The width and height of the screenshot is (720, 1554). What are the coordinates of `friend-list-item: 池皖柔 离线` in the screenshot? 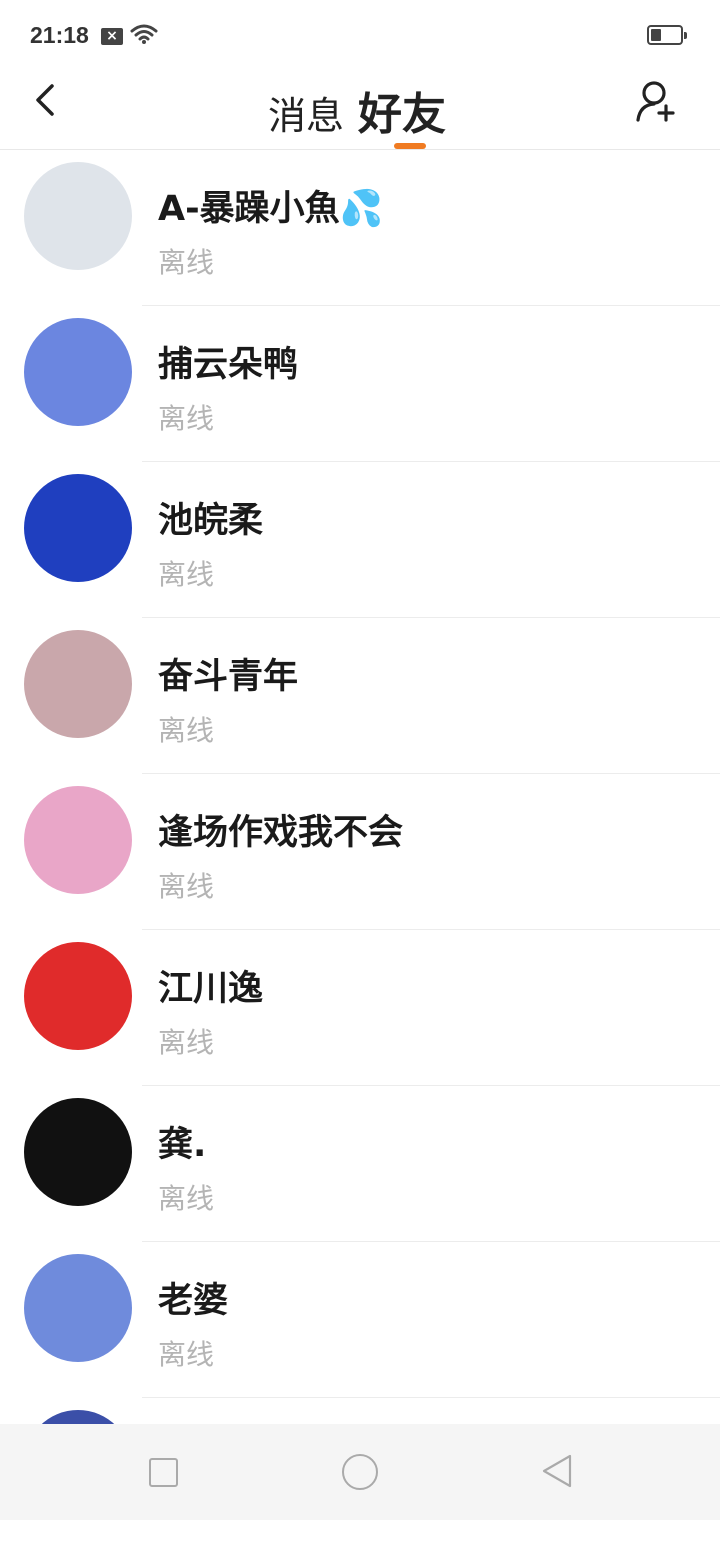 It's located at (360, 540).